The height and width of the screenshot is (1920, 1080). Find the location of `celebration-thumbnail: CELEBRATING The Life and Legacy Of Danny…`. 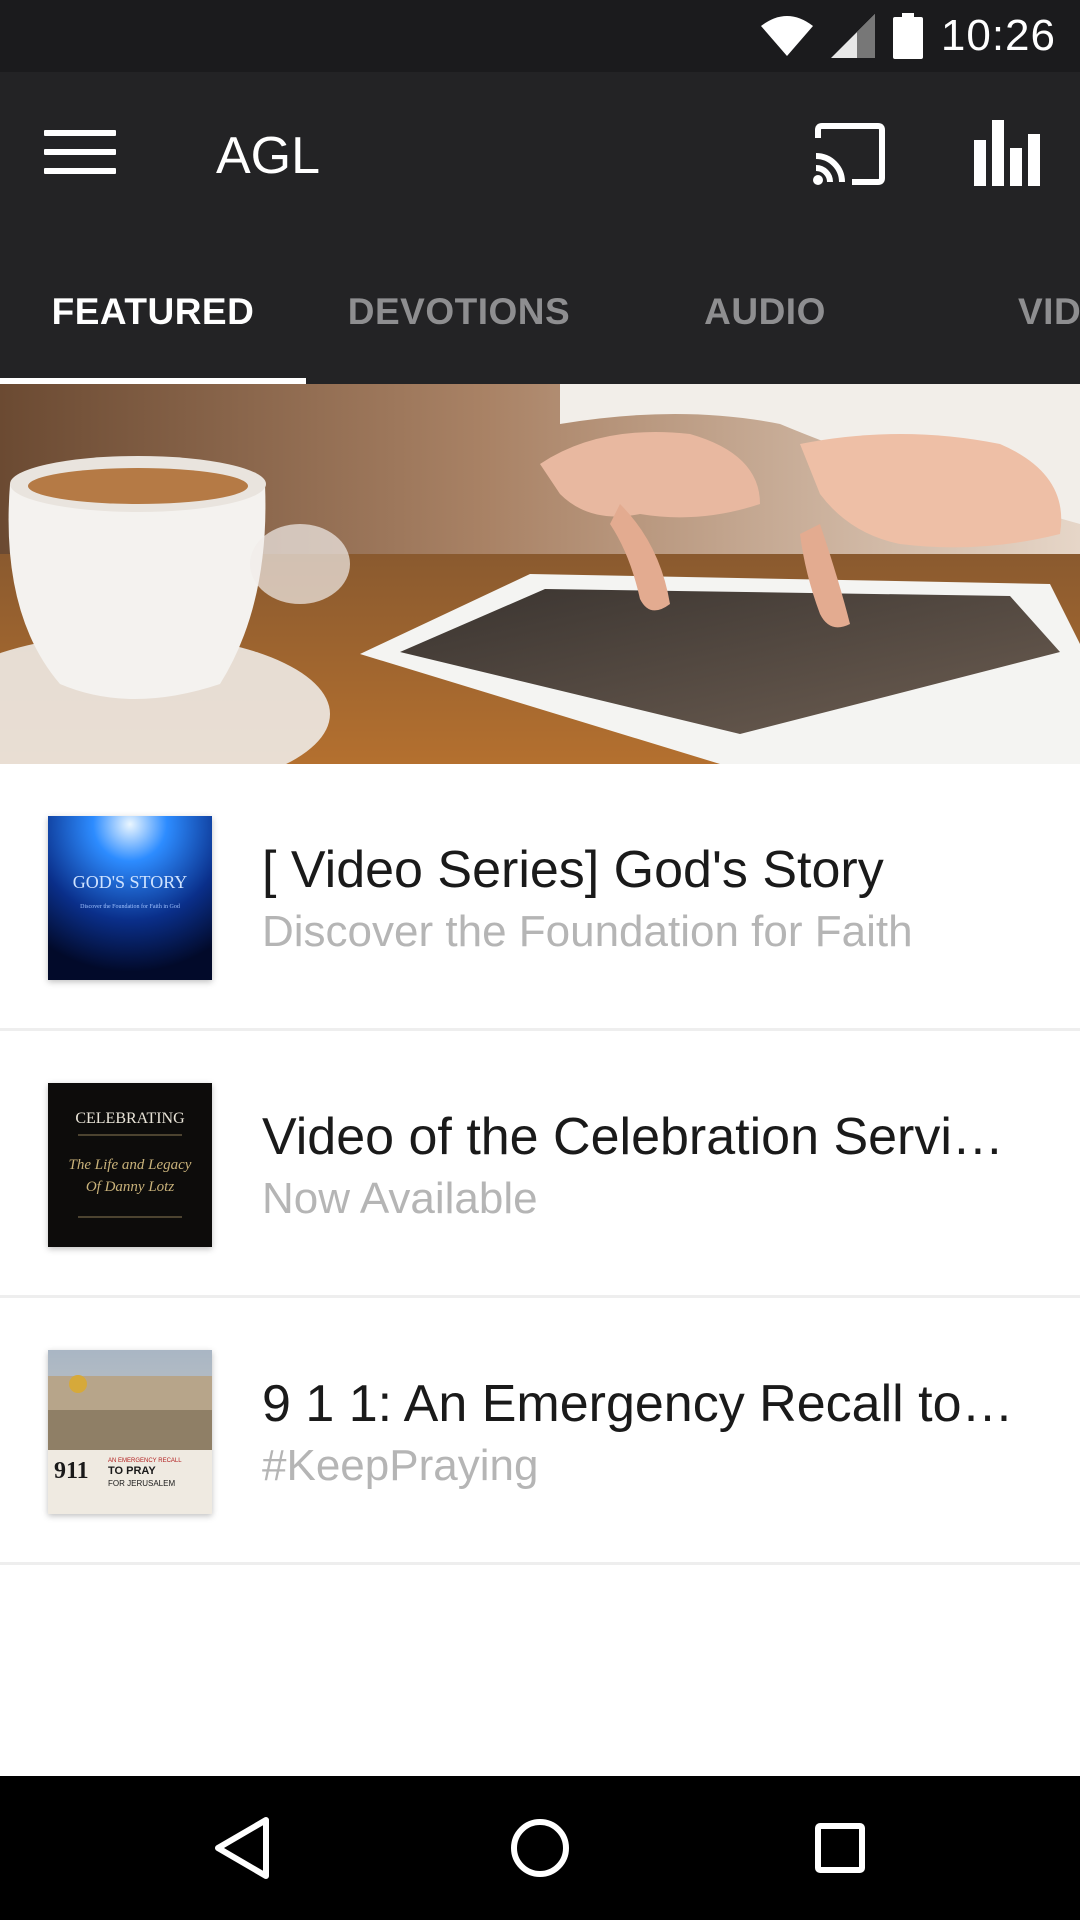

celebration-thumbnail: CELEBRATING The Life and Legacy Of Danny… is located at coordinates (130, 1165).